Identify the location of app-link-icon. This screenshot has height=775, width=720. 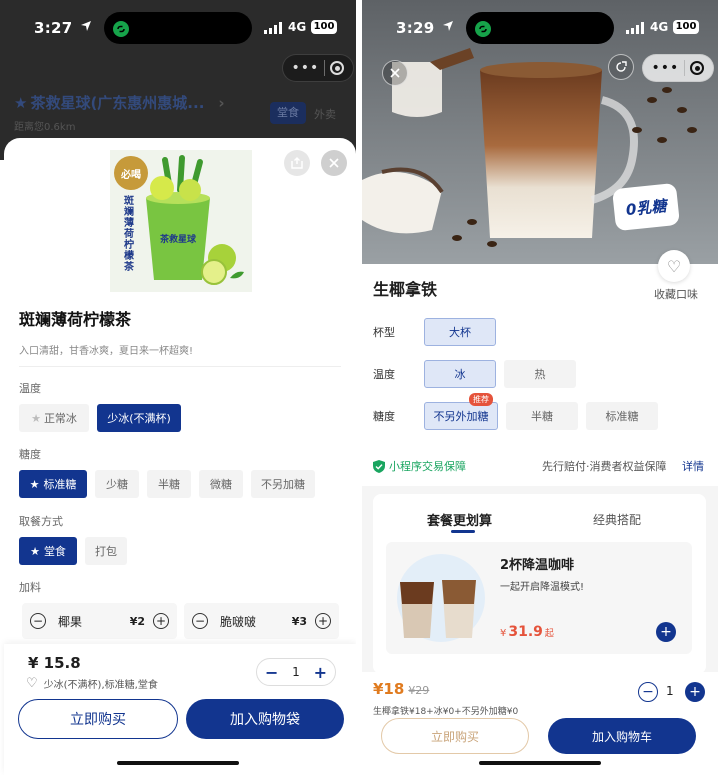
(121, 29).